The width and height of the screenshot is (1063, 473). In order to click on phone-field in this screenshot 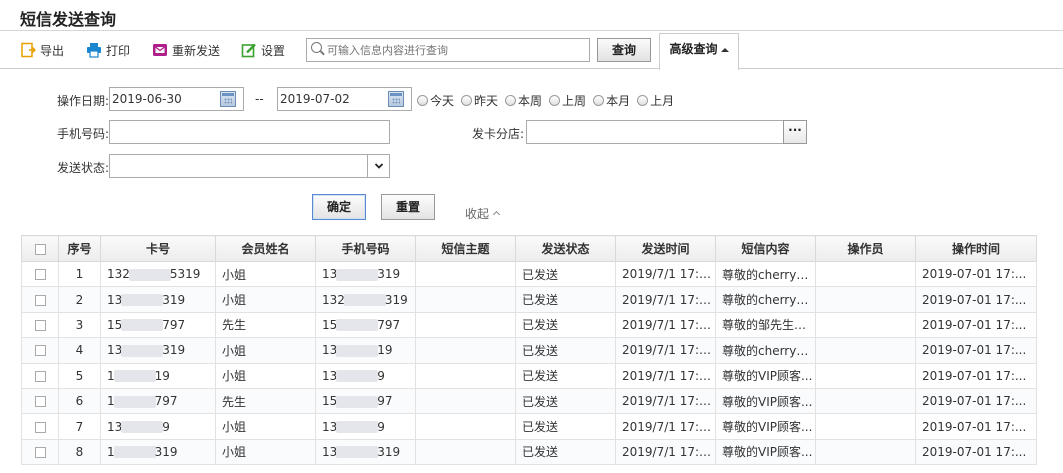, I will do `click(249, 132)`.